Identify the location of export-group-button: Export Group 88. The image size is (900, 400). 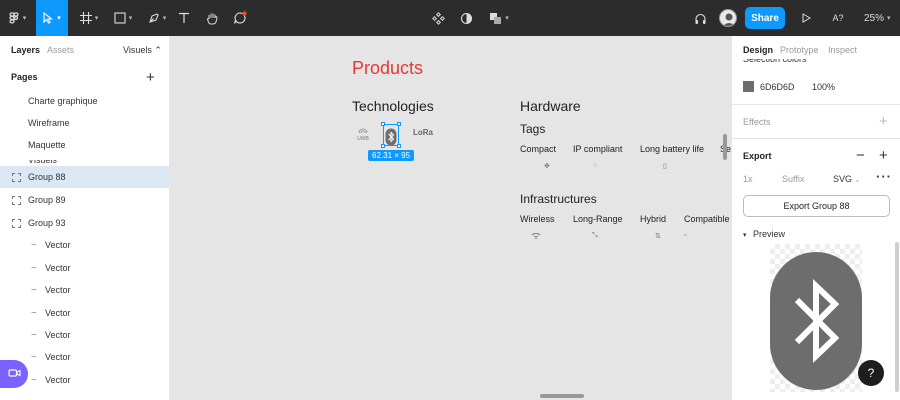
(816, 206).